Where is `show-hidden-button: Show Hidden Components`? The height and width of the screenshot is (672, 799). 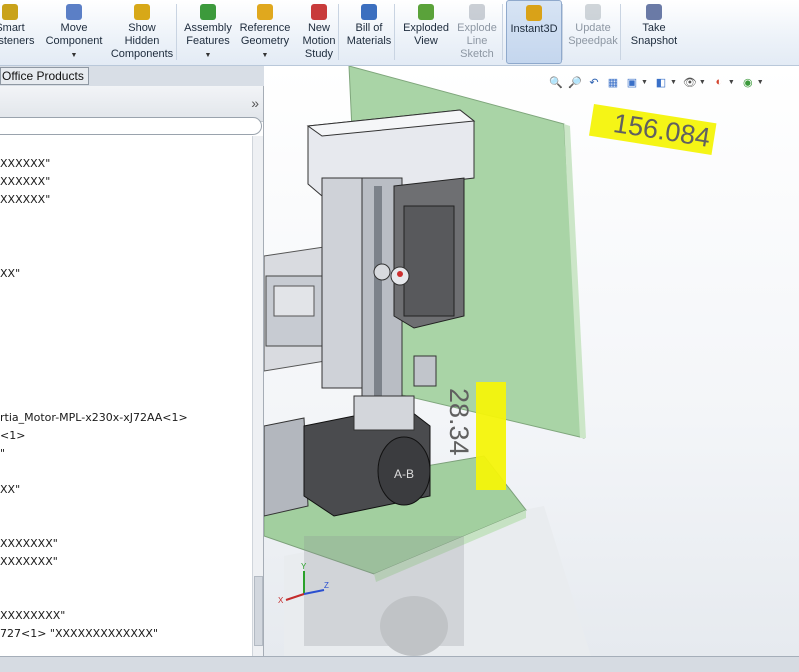 show-hidden-button: Show Hidden Components is located at coordinates (142, 32).